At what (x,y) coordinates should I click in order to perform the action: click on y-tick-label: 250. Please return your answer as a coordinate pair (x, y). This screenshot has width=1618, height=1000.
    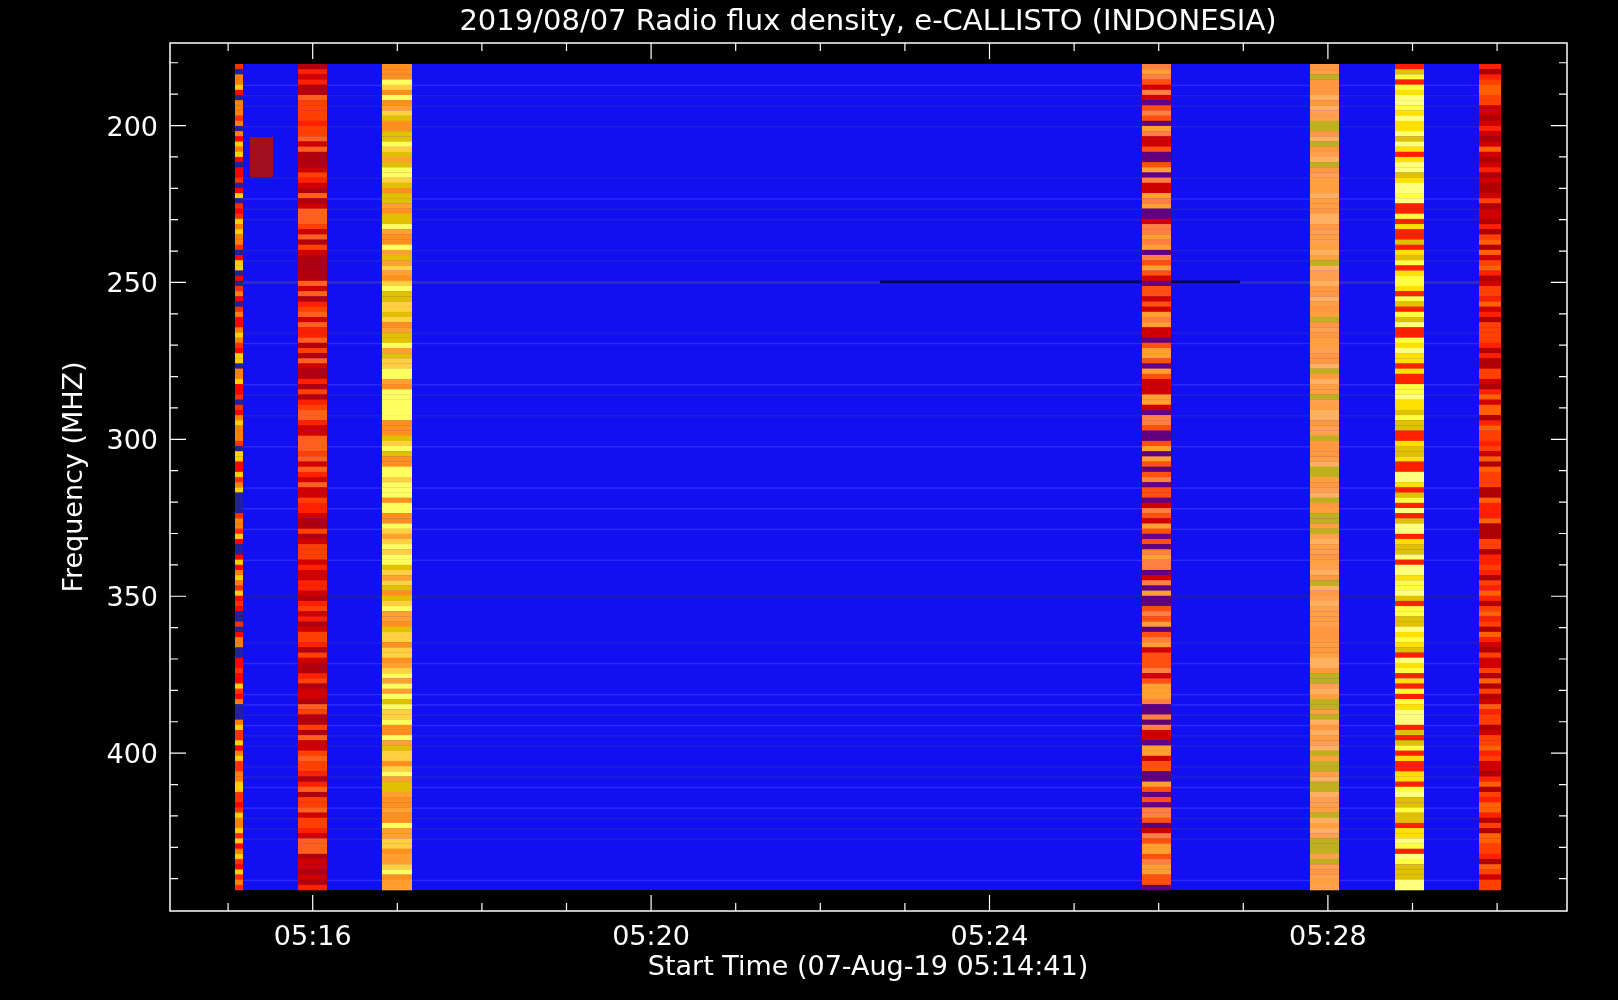
    Looking at the image, I should click on (132, 283).